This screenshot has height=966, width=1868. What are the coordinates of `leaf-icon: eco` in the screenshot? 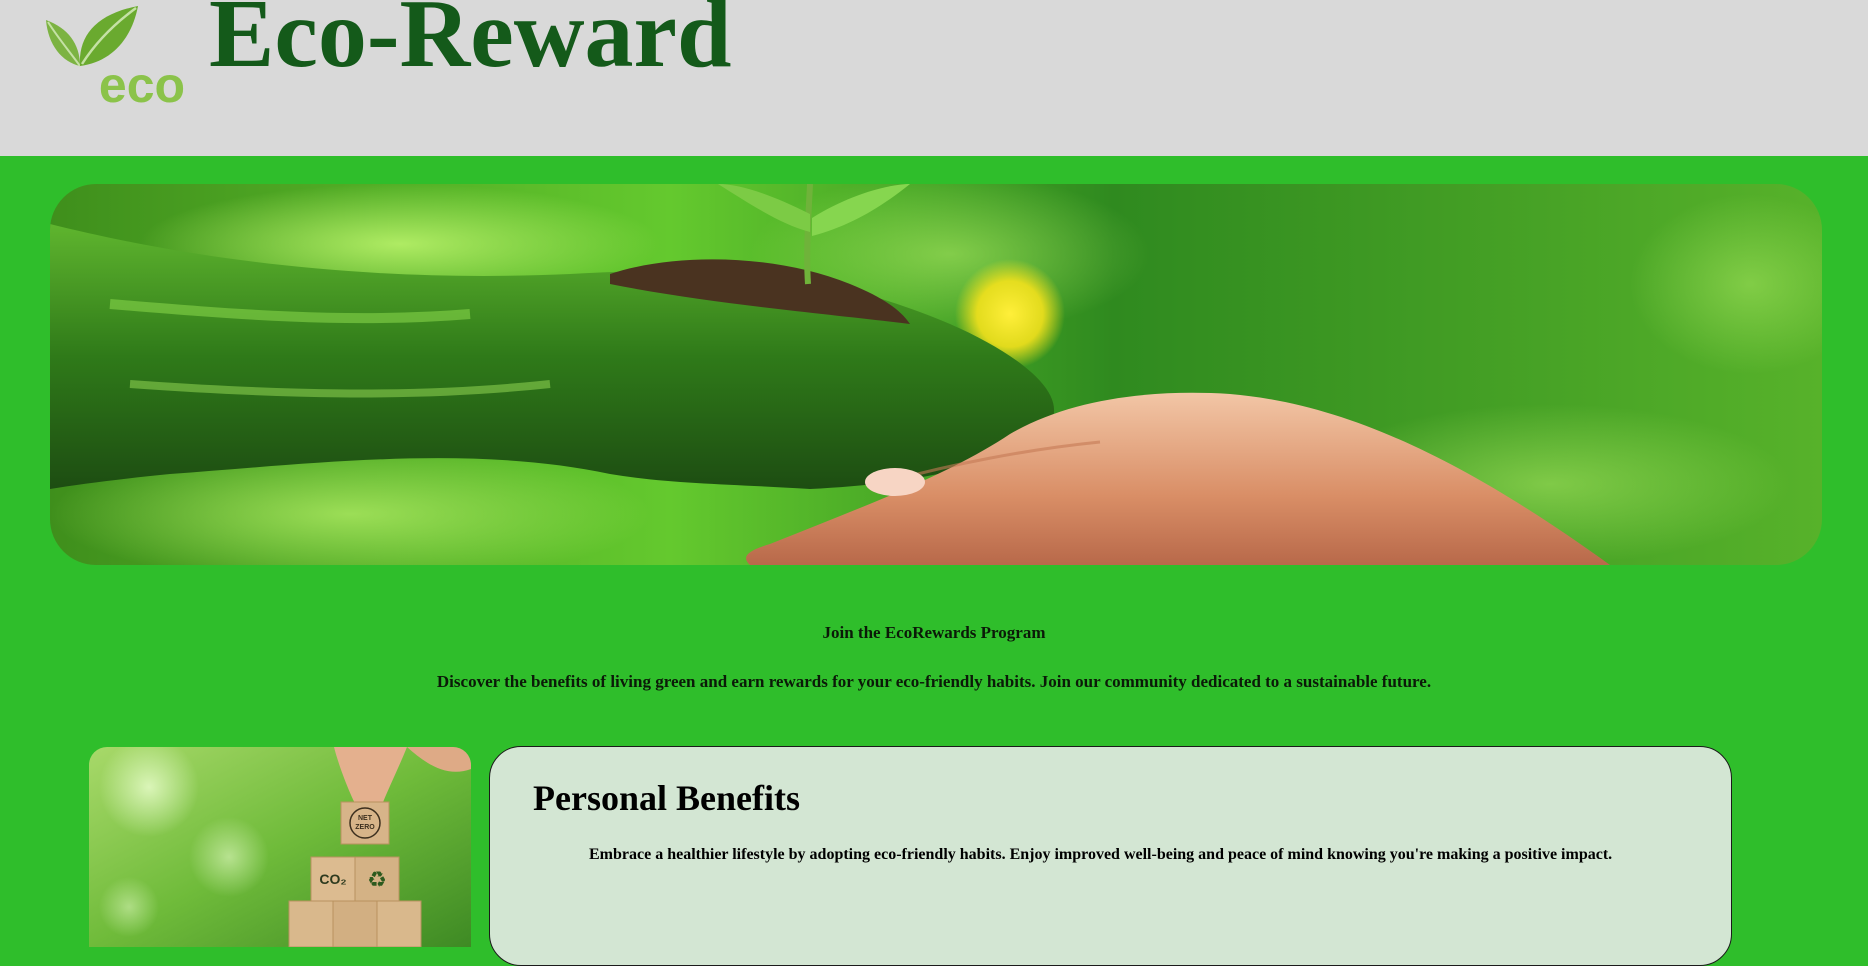 It's located at (115, 59).